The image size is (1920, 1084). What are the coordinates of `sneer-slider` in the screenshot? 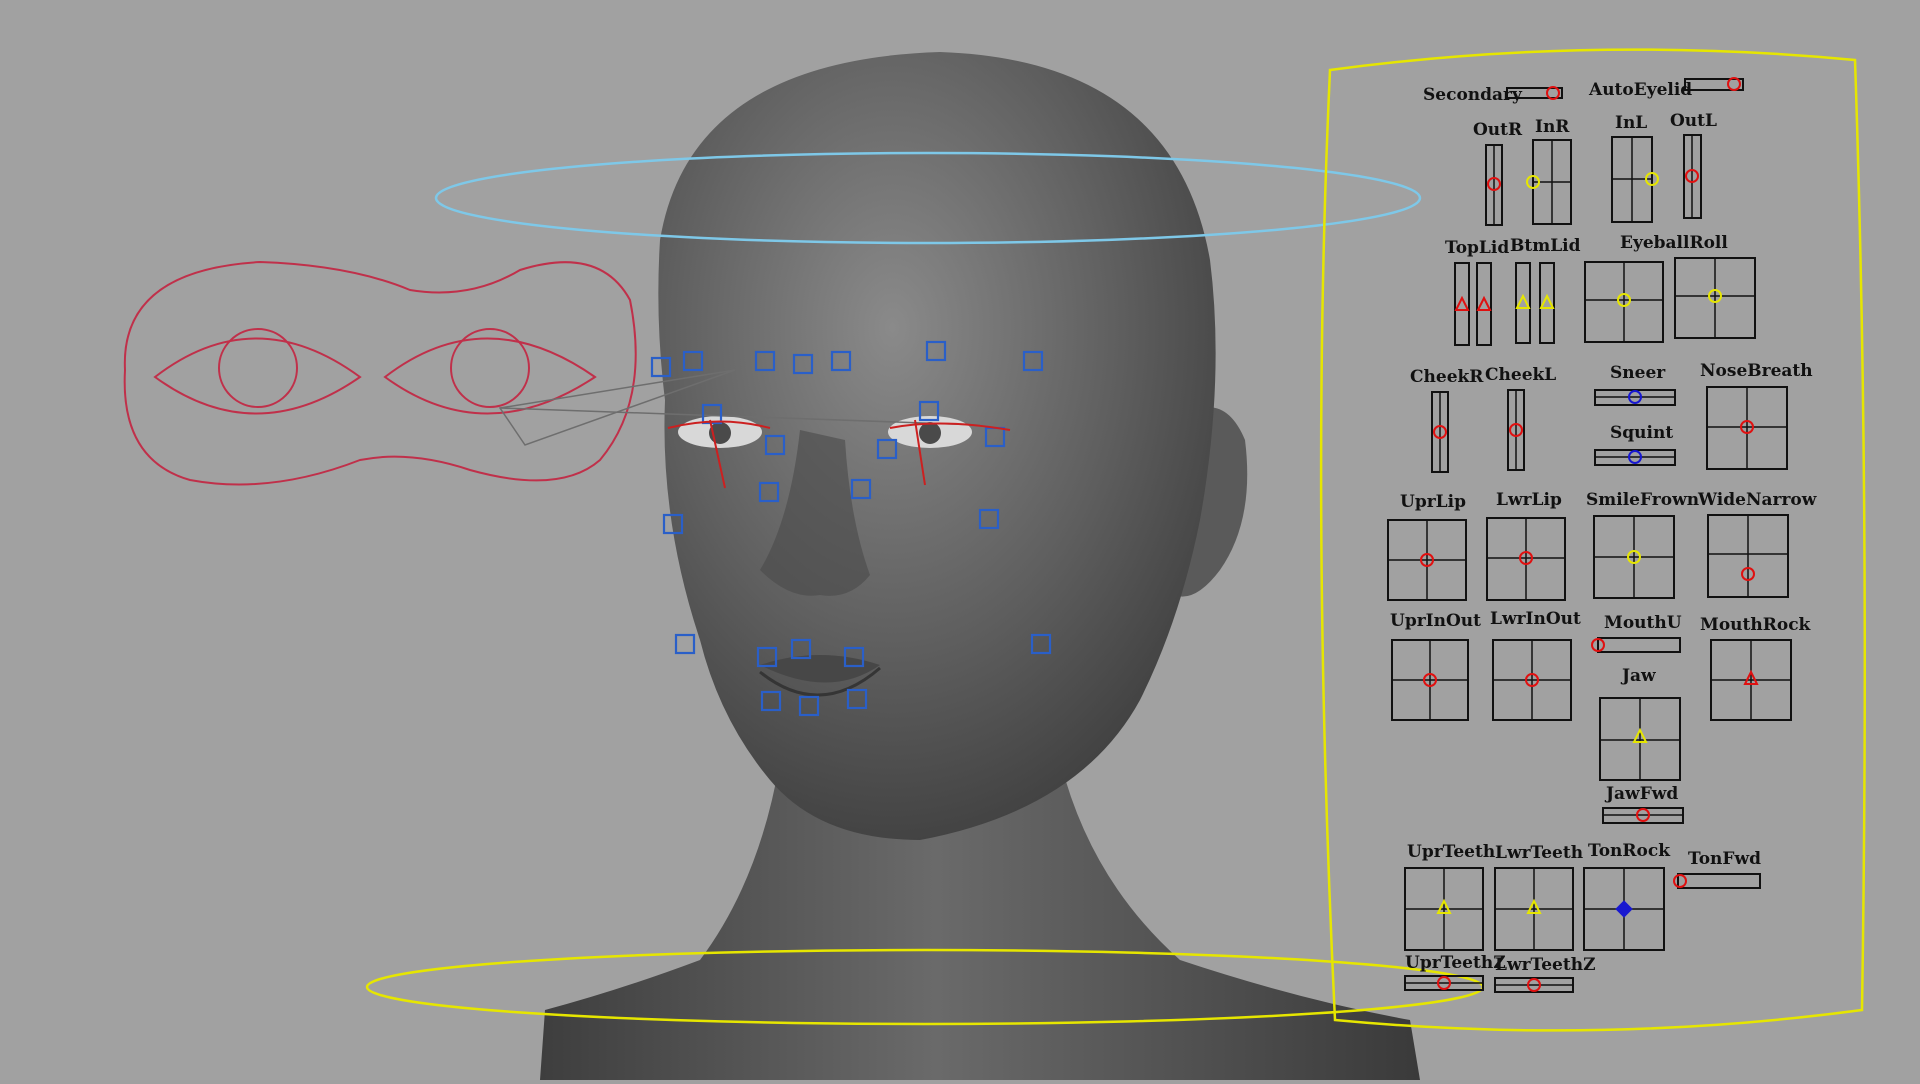 It's located at (1635, 397).